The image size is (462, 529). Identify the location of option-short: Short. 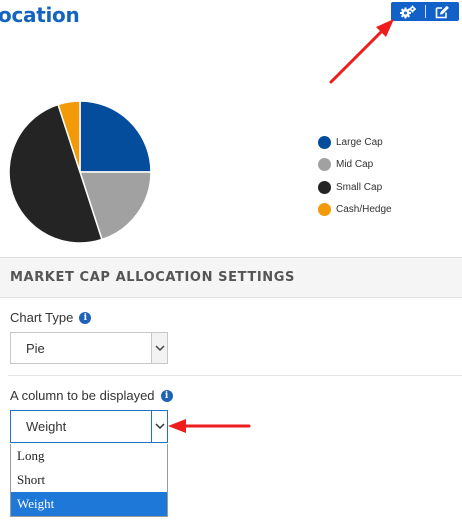
(89, 480).